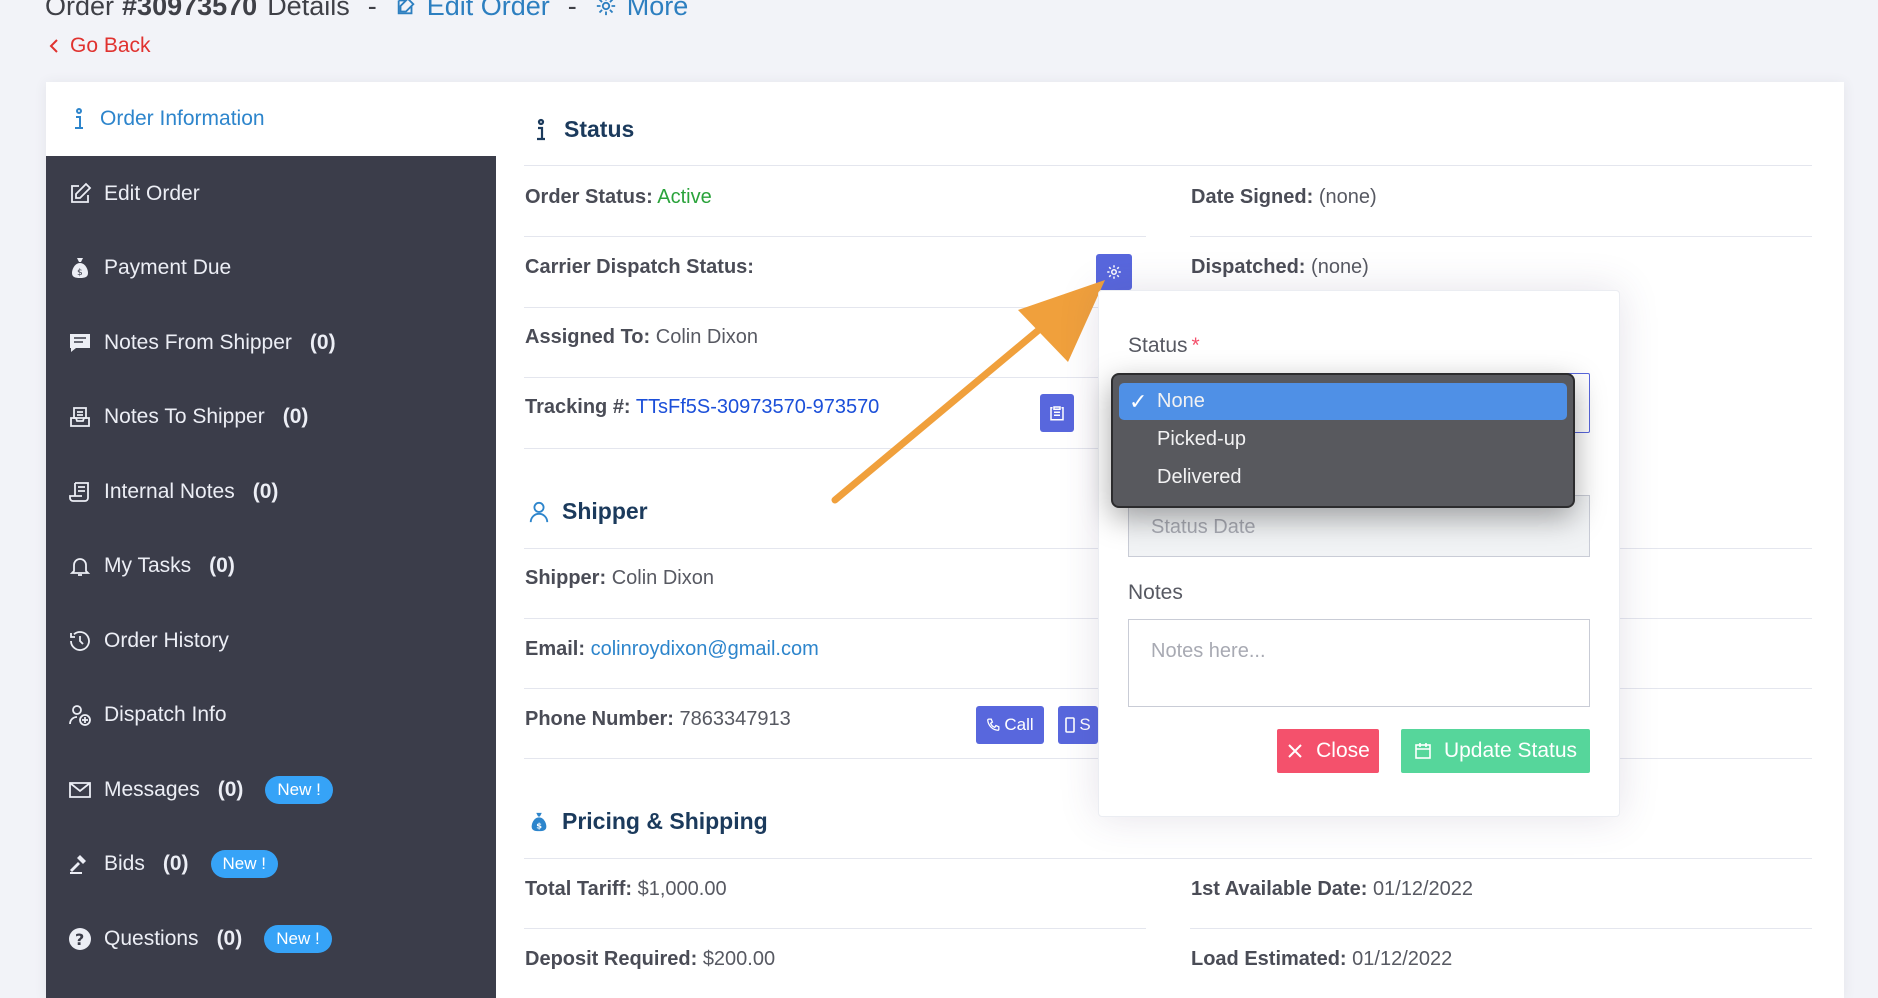 This screenshot has height=998, width=1878. Describe the element at coordinates (658, 719) in the screenshot. I see `phone-field: Phone Number: 7863347913` at that location.